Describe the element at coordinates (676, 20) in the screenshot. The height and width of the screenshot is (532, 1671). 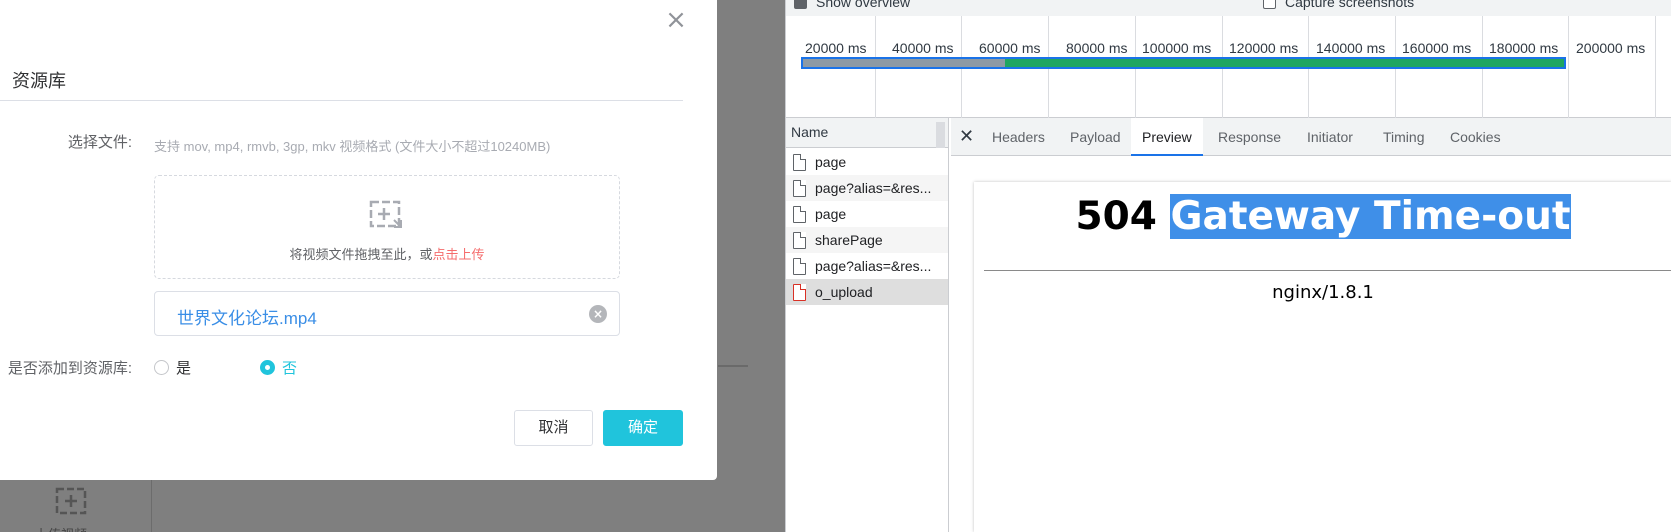
I see `close-icon: ×` at that location.